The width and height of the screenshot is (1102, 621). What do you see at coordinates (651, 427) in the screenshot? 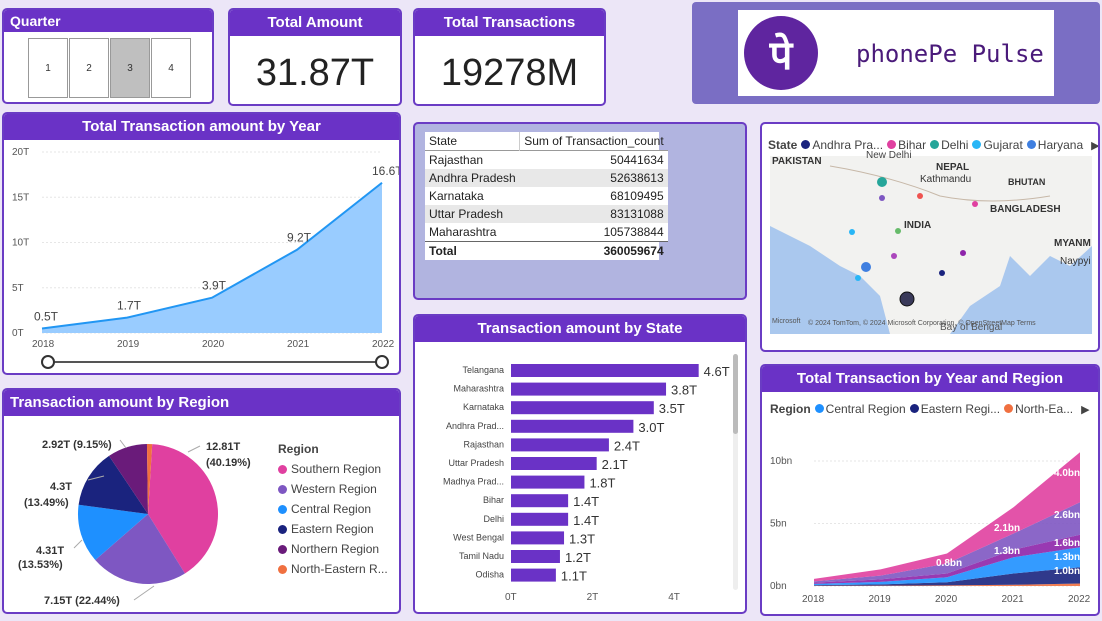
I see `data-label: 3.0T` at bounding box center [651, 427].